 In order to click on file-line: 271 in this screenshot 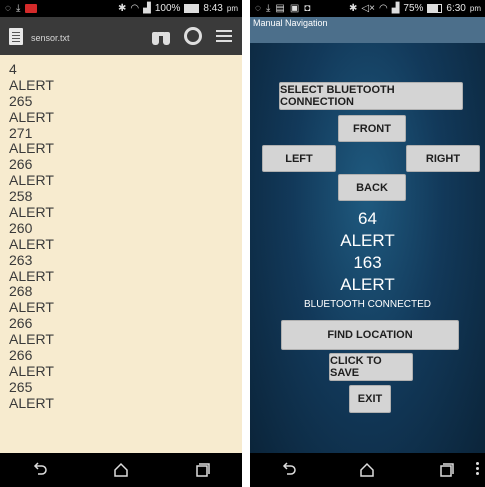, I will do `click(21, 132)`.